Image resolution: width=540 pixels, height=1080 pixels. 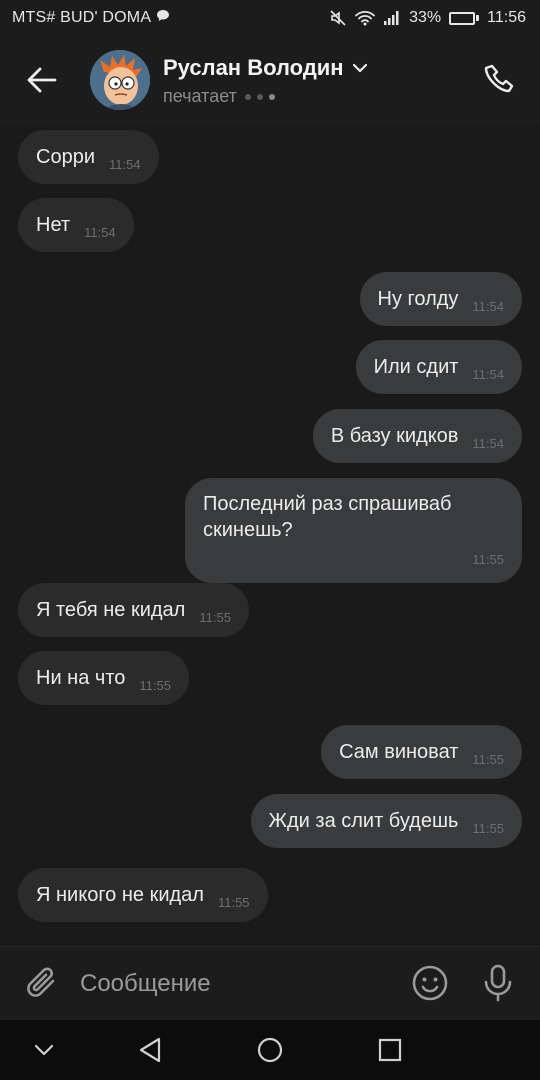 What do you see at coordinates (418, 299) in the screenshot?
I see `message-text: Ну голду` at bounding box center [418, 299].